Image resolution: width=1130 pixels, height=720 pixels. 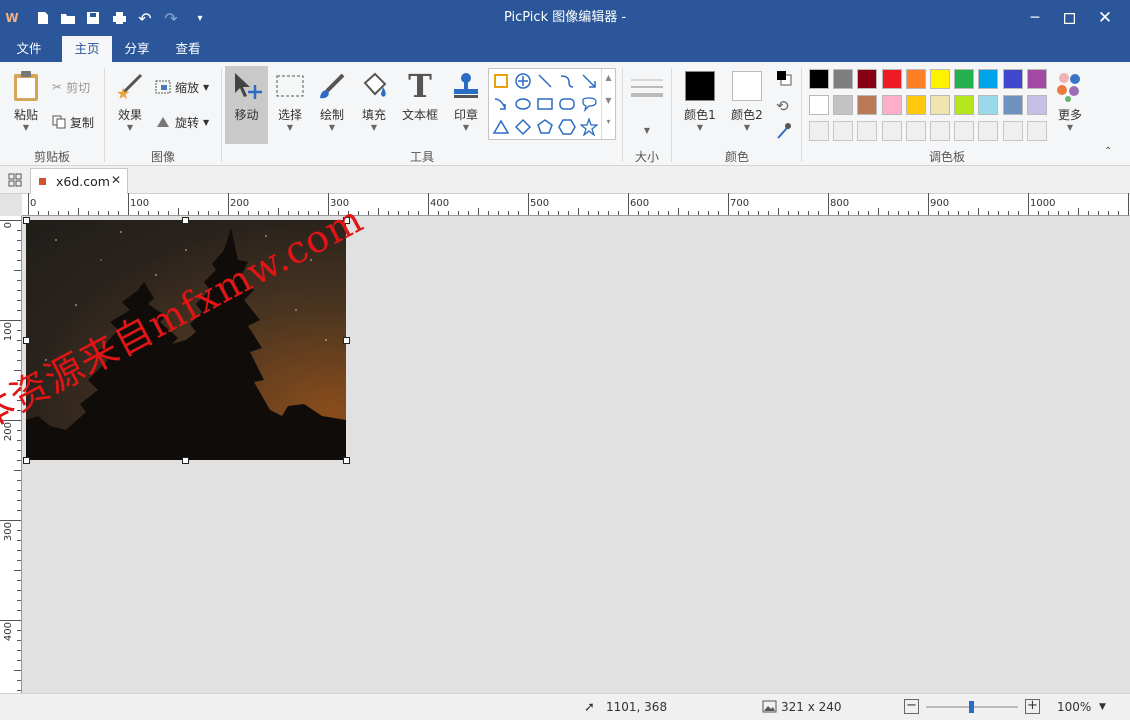 I want to click on scroll-down-icon: ▼, so click(x=608, y=100).